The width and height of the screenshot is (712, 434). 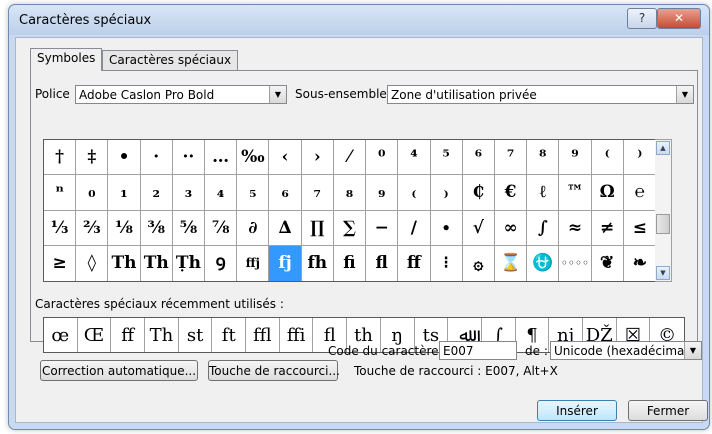 I want to click on symbol-cell: ∙, so click(x=446, y=228).